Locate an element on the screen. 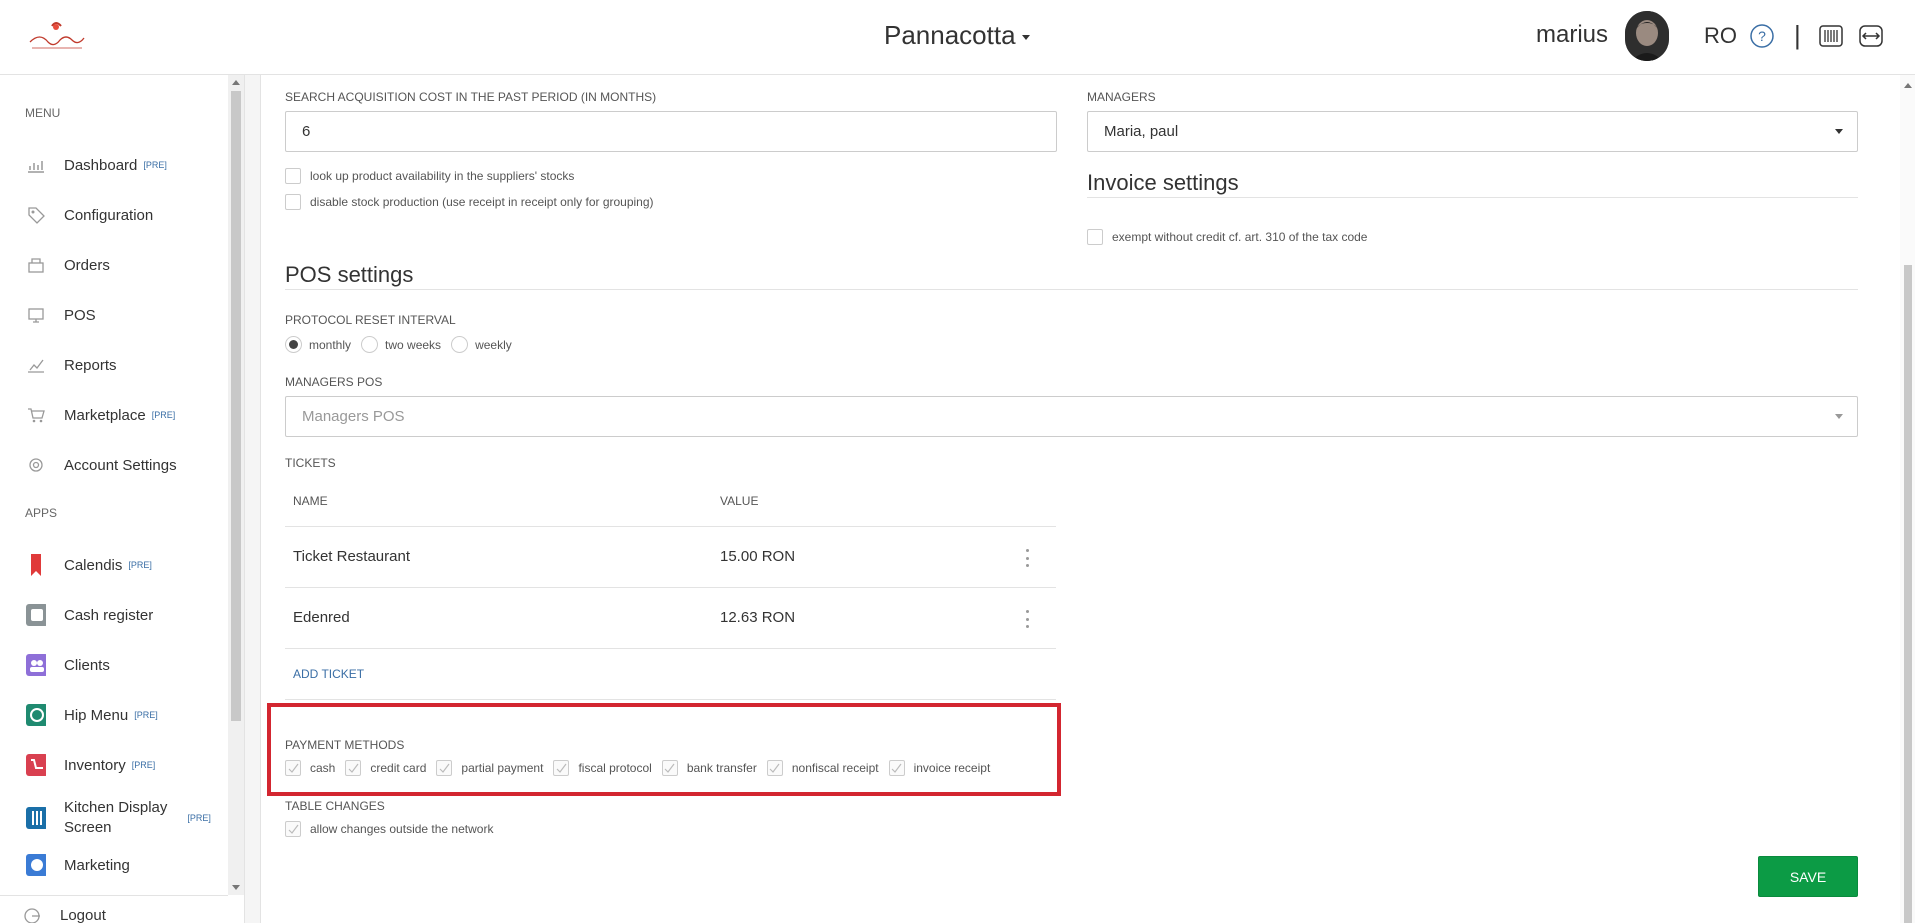 The image size is (1915, 923). allow-changes-checkbox: allow changes outside the network is located at coordinates (389, 829).